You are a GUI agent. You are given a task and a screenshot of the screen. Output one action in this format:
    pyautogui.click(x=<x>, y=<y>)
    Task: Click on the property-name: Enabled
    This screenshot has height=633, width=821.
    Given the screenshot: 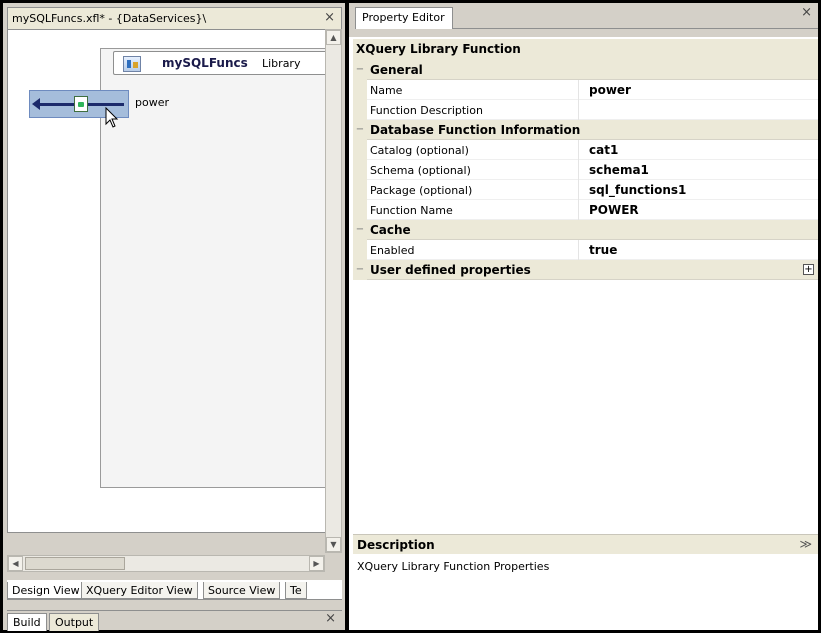 What is the action you would take?
    pyautogui.click(x=392, y=250)
    